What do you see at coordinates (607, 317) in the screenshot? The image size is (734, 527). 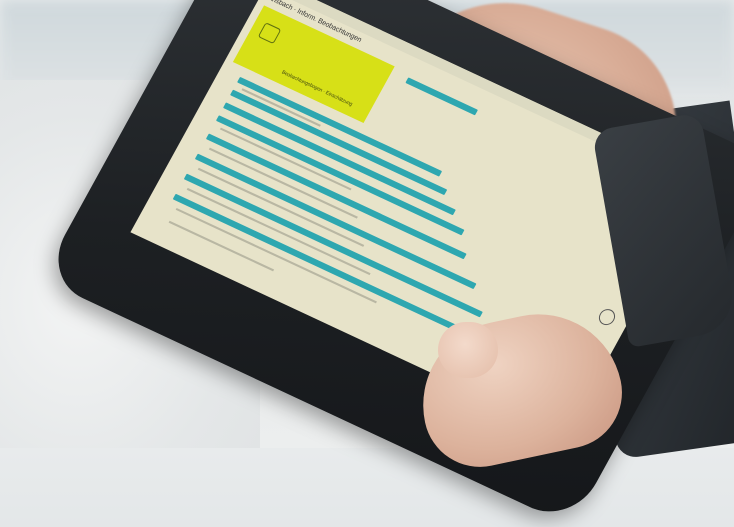 I see `home-button-icon` at bounding box center [607, 317].